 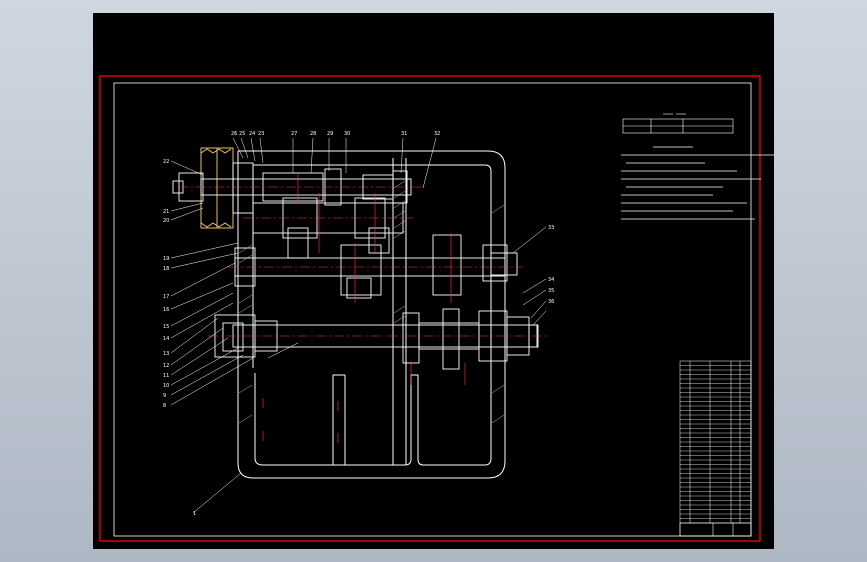 I want to click on balloon-32: 32, so click(x=437, y=134).